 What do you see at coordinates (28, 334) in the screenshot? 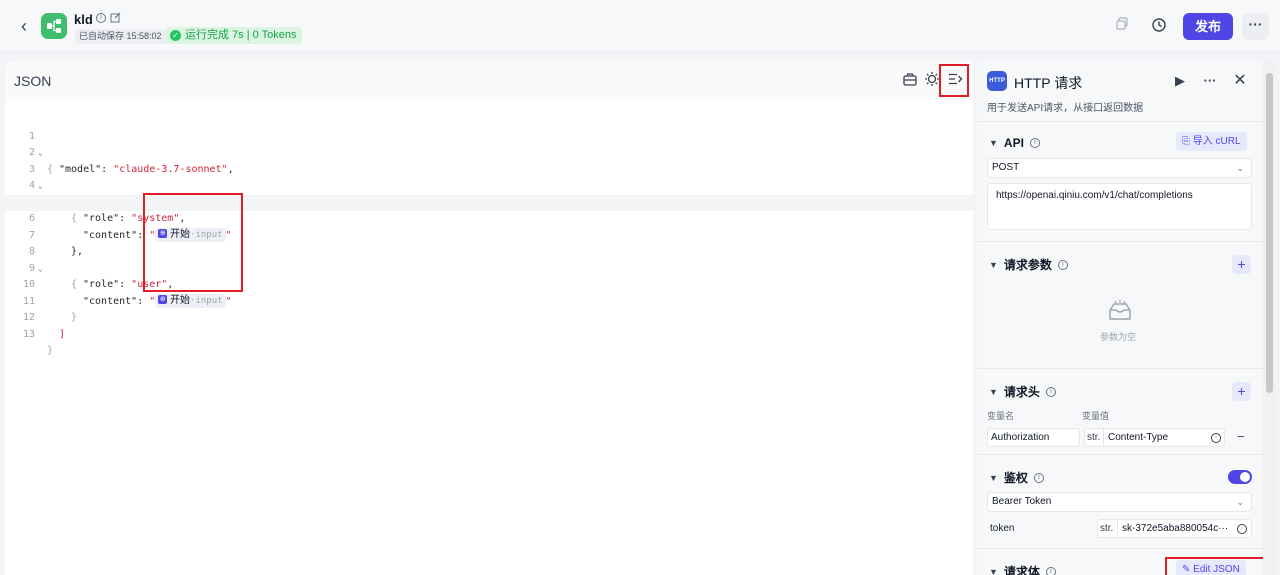
I see `line-number: 13` at bounding box center [28, 334].